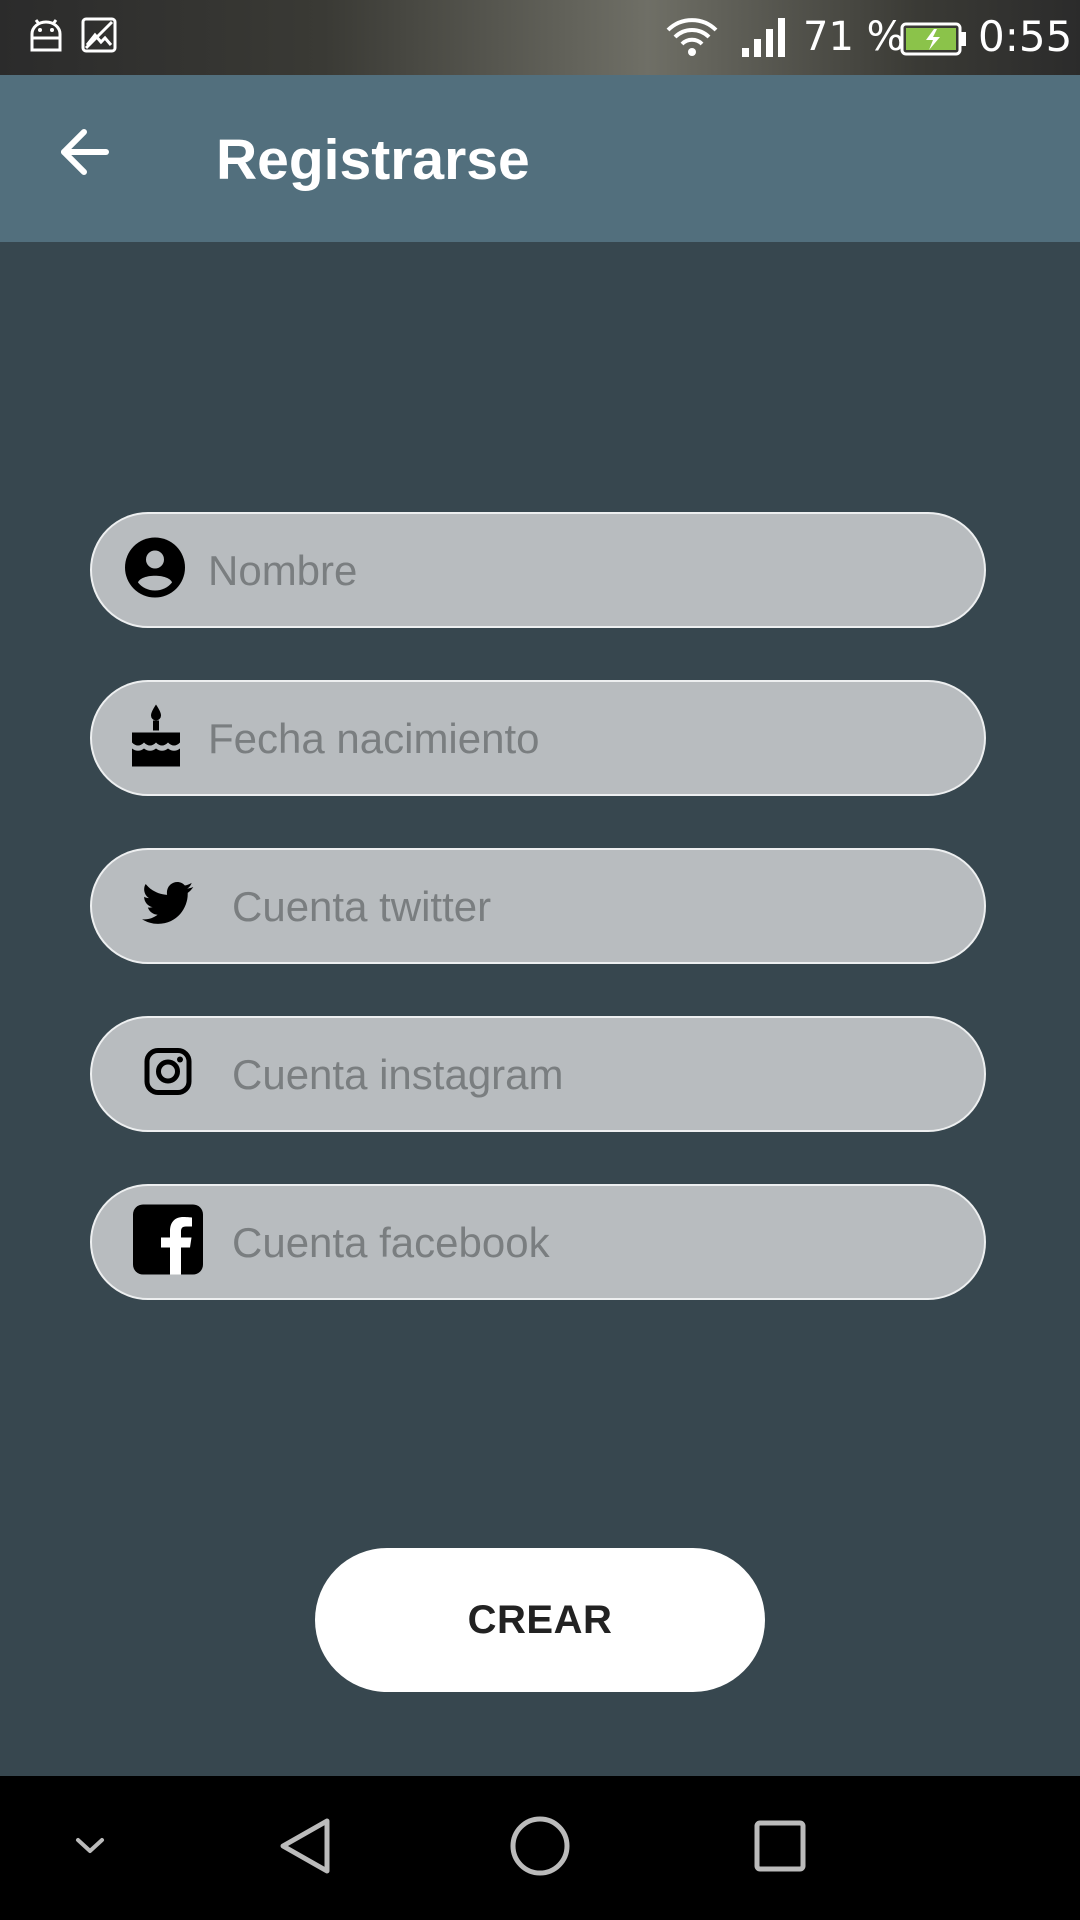  I want to click on nav-home-button, so click(540, 1848).